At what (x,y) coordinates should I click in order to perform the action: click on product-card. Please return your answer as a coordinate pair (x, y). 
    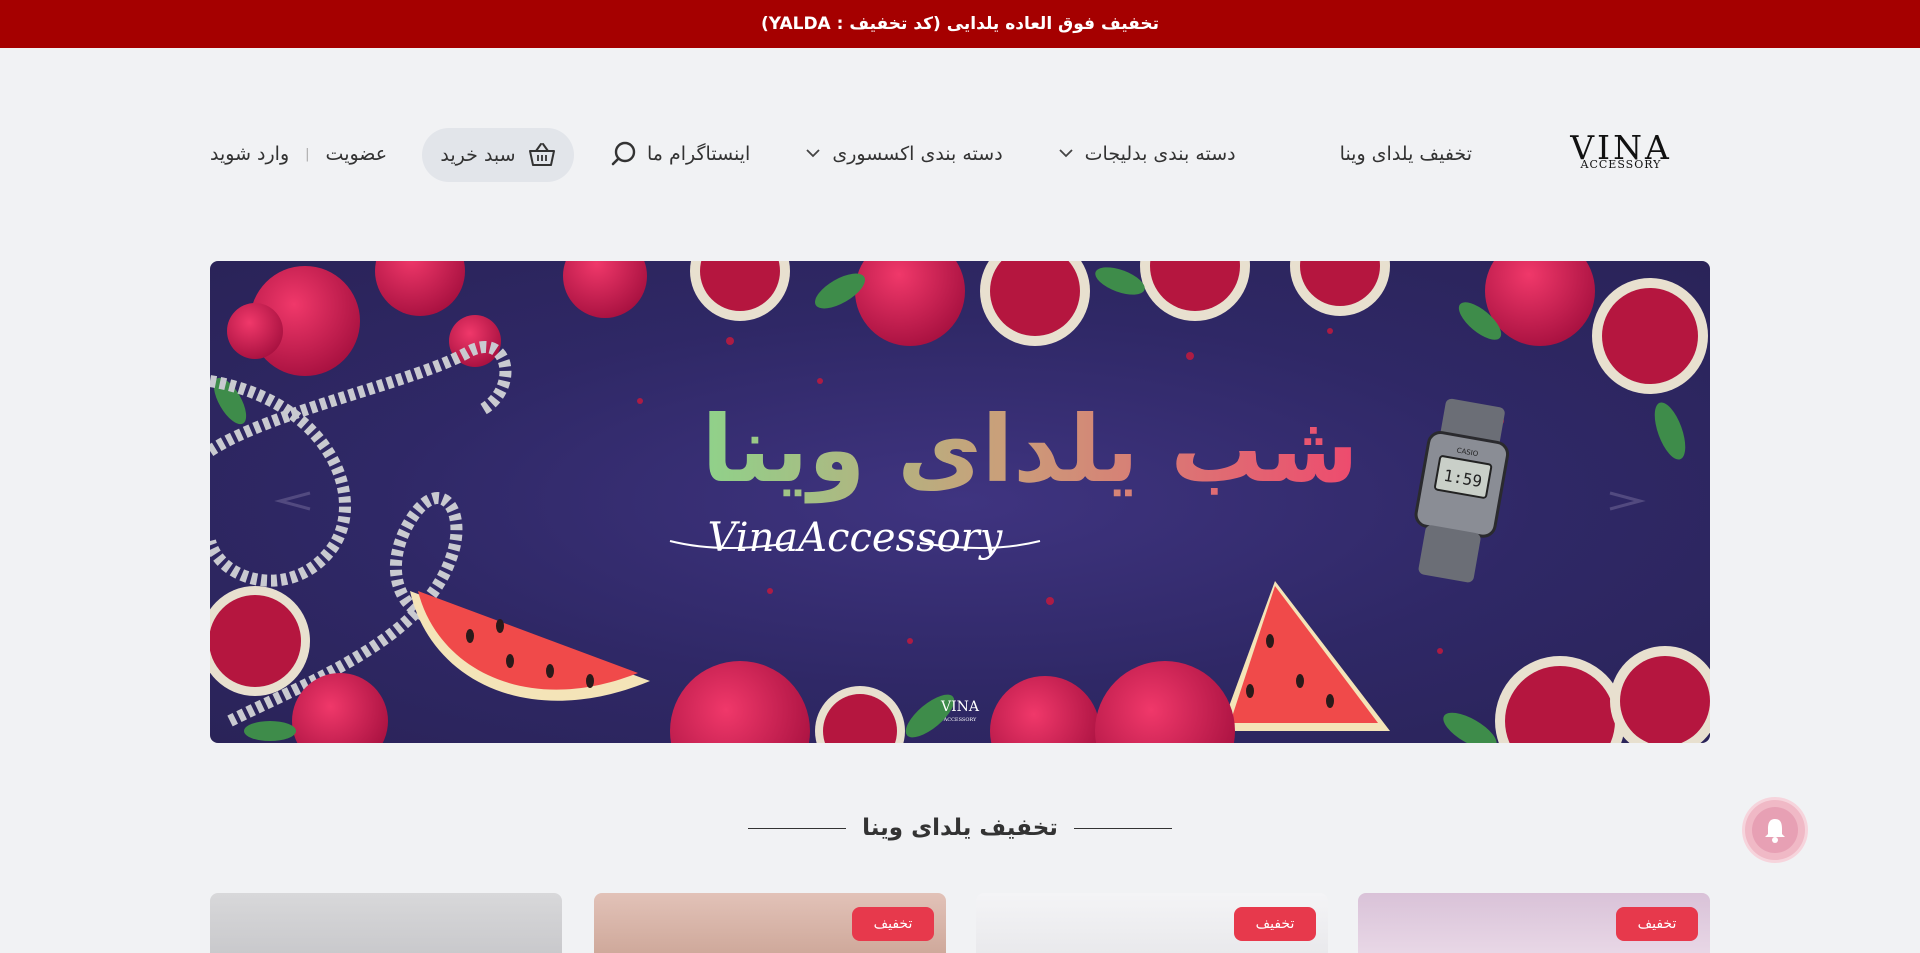
    Looking at the image, I should click on (386, 923).